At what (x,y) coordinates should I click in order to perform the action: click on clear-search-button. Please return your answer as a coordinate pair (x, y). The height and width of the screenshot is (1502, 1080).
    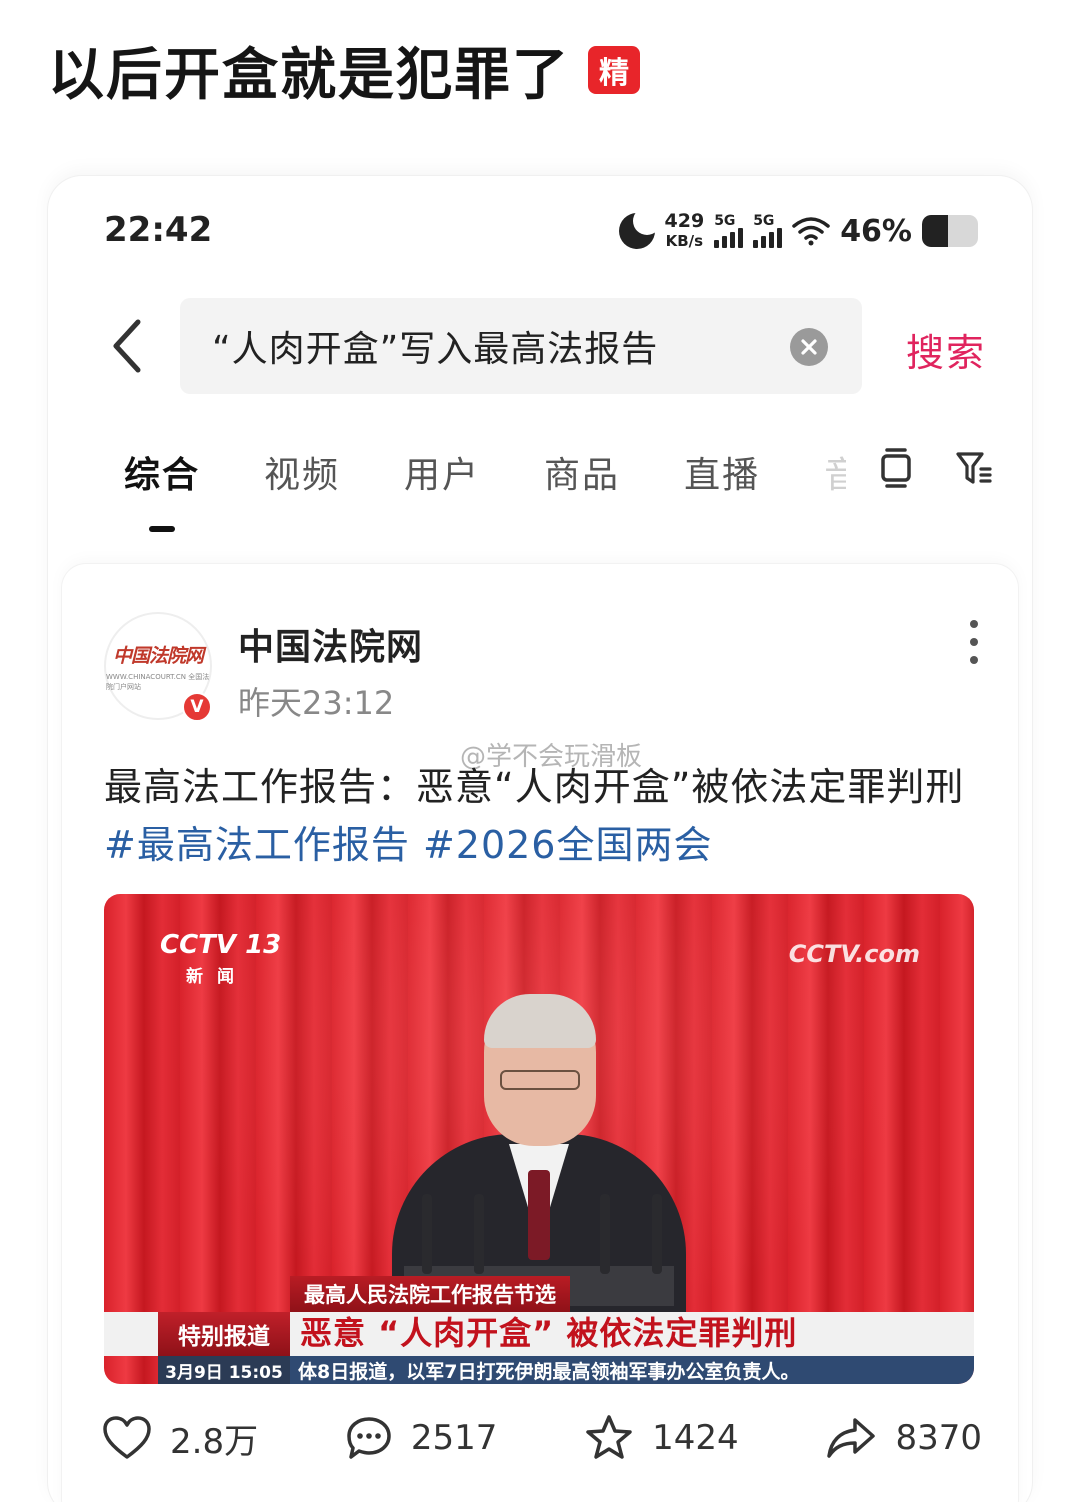
    Looking at the image, I should click on (809, 347).